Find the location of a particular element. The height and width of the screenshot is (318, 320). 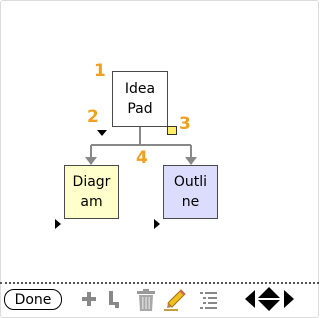

note-icon is located at coordinates (172, 130).